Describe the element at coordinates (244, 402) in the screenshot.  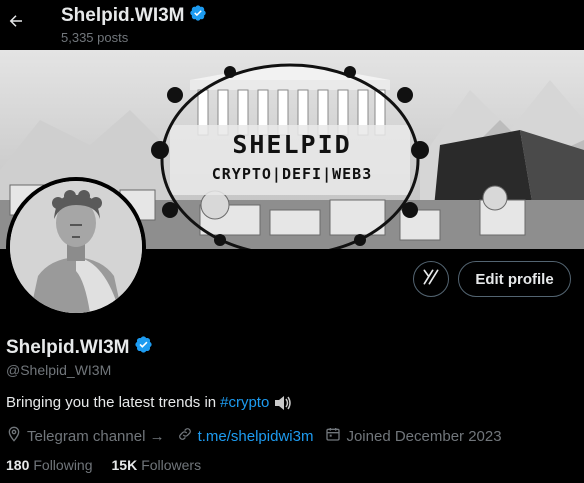
I see `bio-hashtag-link: #crypto` at that location.